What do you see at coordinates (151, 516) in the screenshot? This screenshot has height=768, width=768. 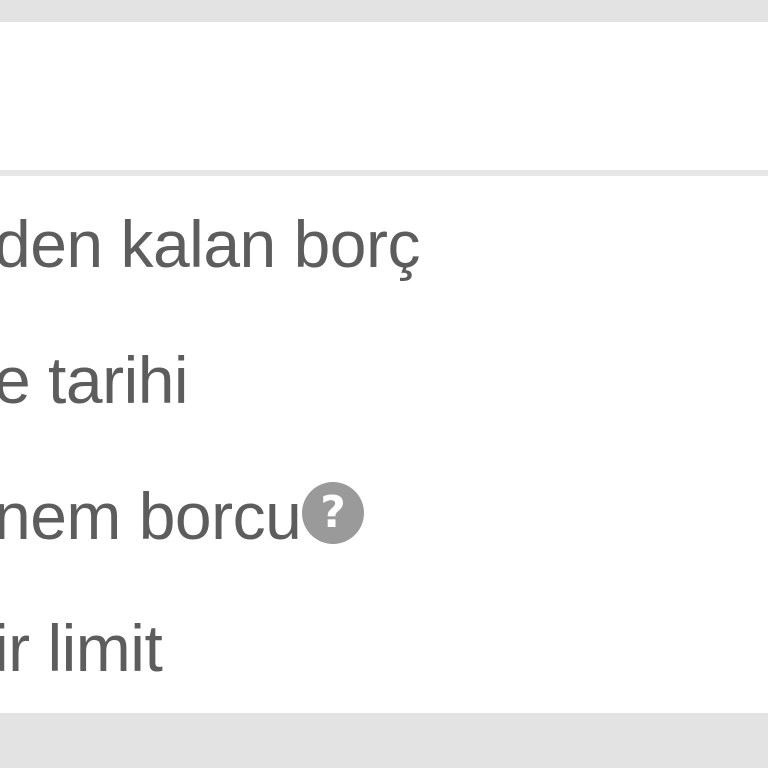 I see `row-label-period-debt: nem borcu` at bounding box center [151, 516].